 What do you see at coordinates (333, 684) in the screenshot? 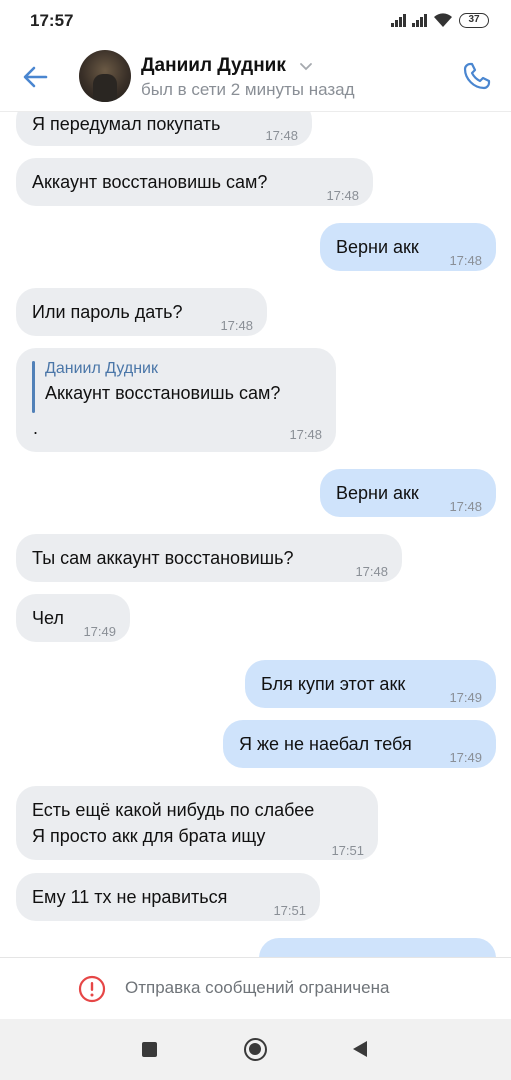
I see `message-text: Бля купи этот акк` at bounding box center [333, 684].